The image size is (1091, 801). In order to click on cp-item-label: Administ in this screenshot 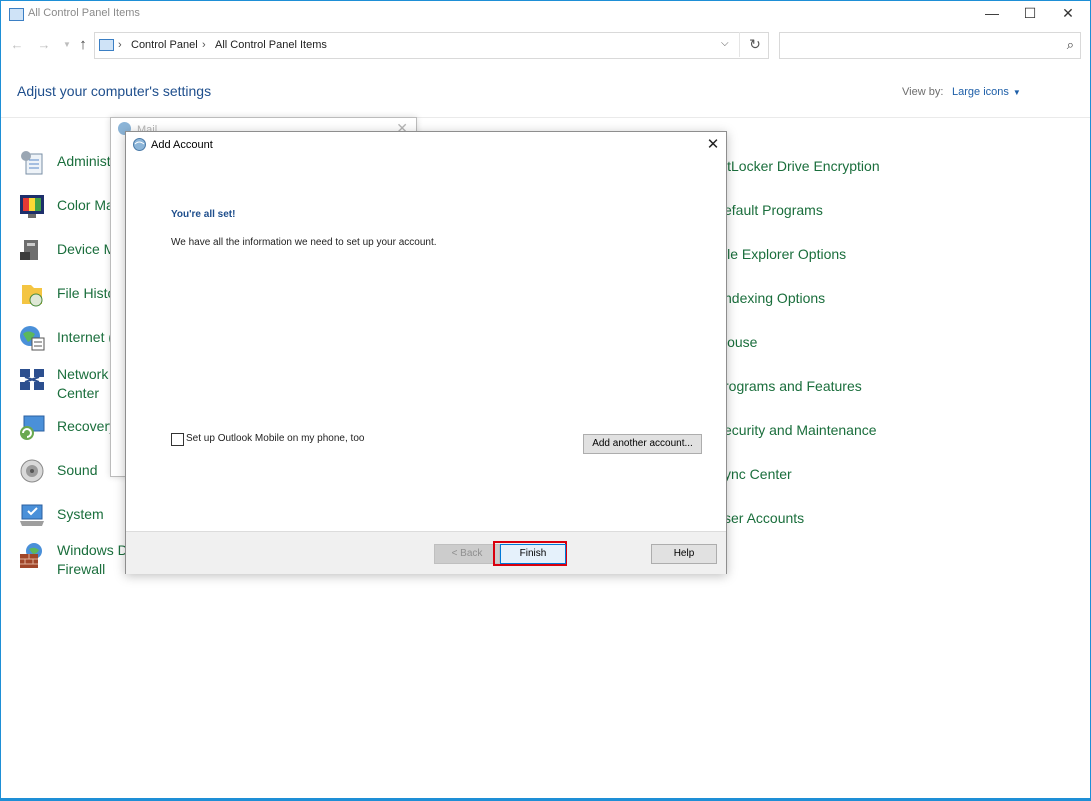, I will do `click(84, 161)`.